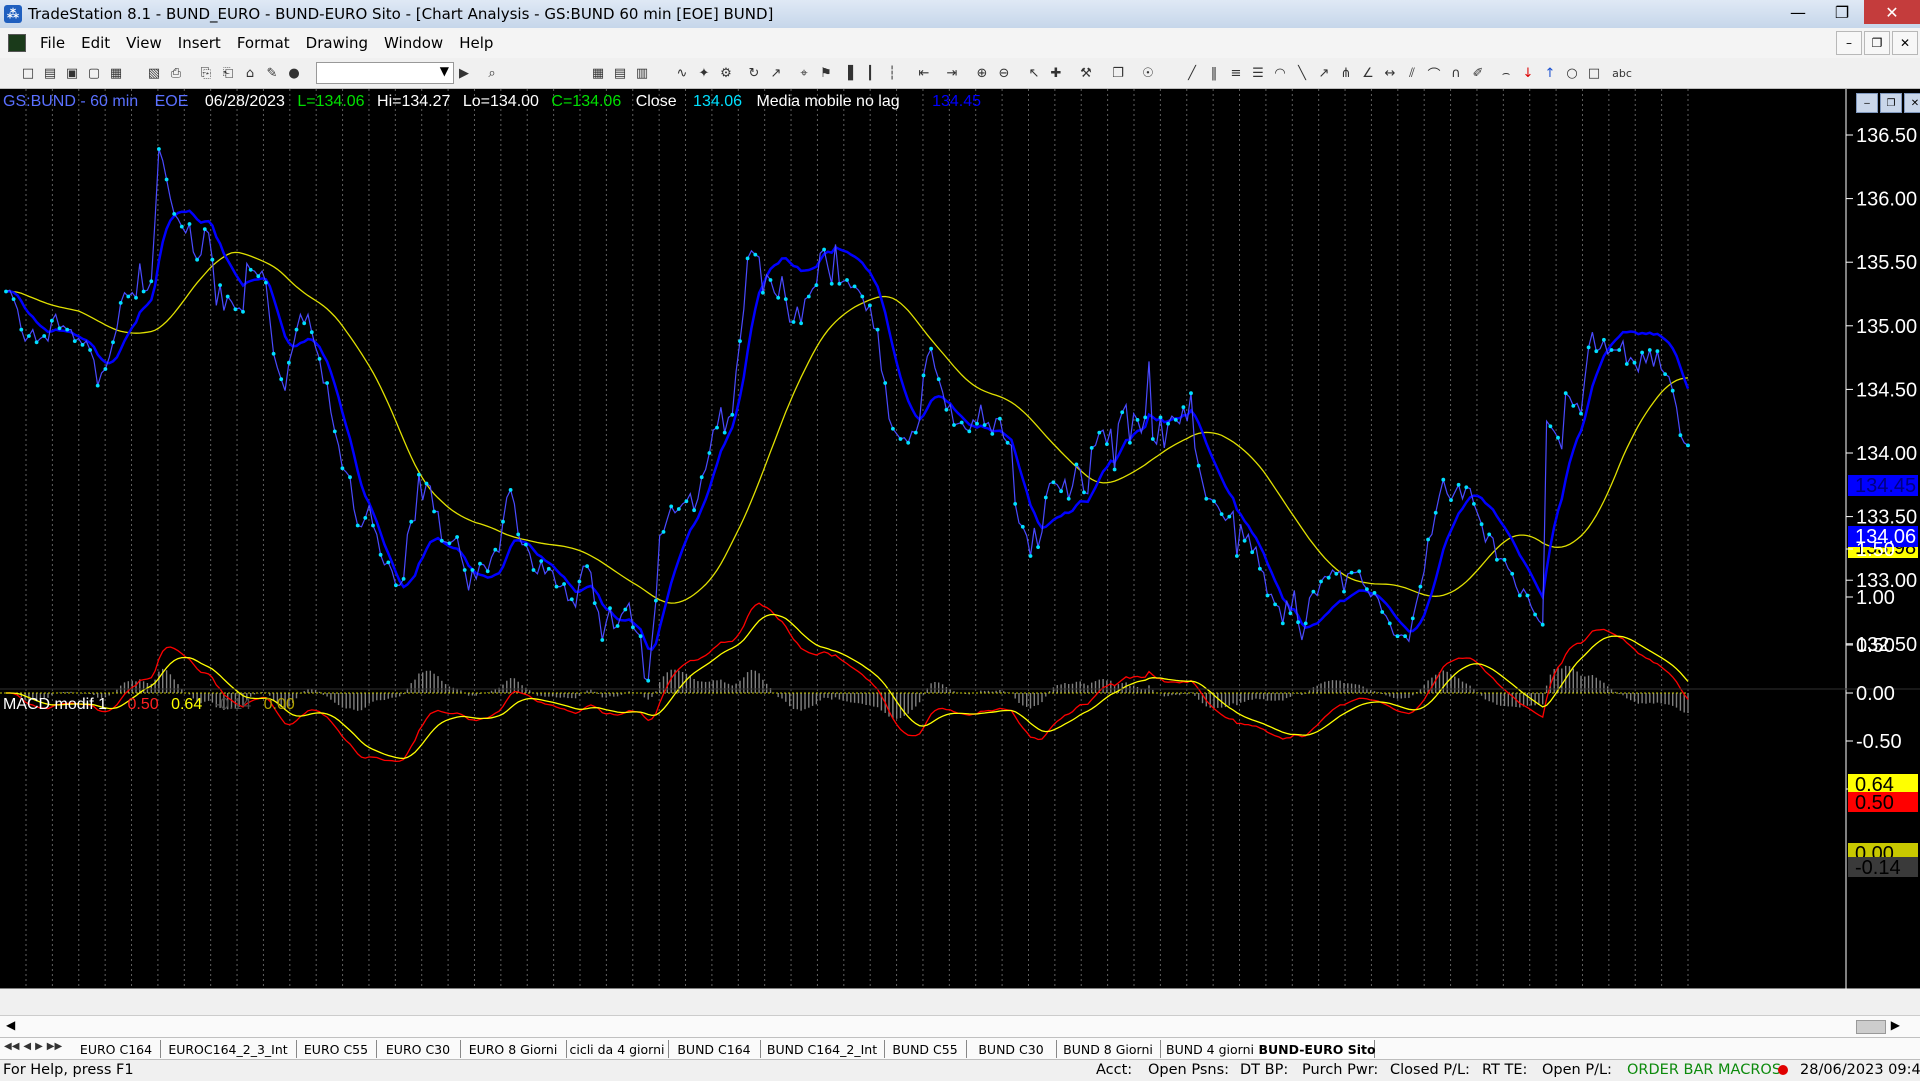 Image resolution: width=1920 pixels, height=1081 pixels. Describe the element at coordinates (1528, 73) in the screenshot. I see `arrow-down-icon: ↓` at that location.